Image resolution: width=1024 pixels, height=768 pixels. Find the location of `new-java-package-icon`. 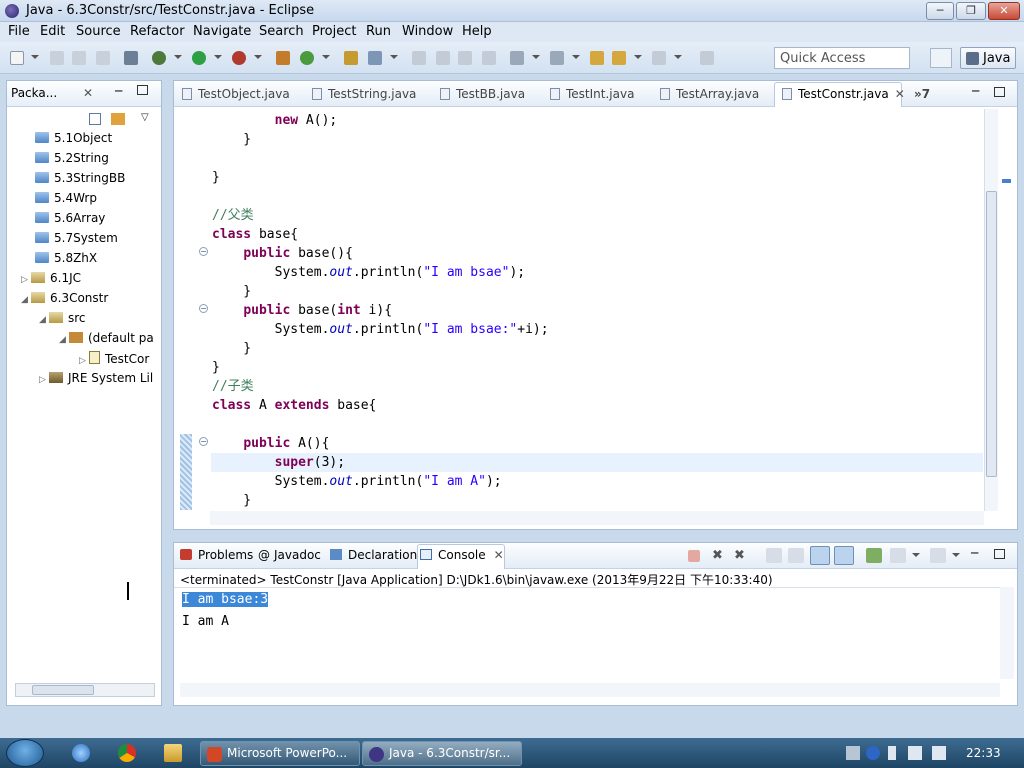

new-java-package-icon is located at coordinates (283, 58).